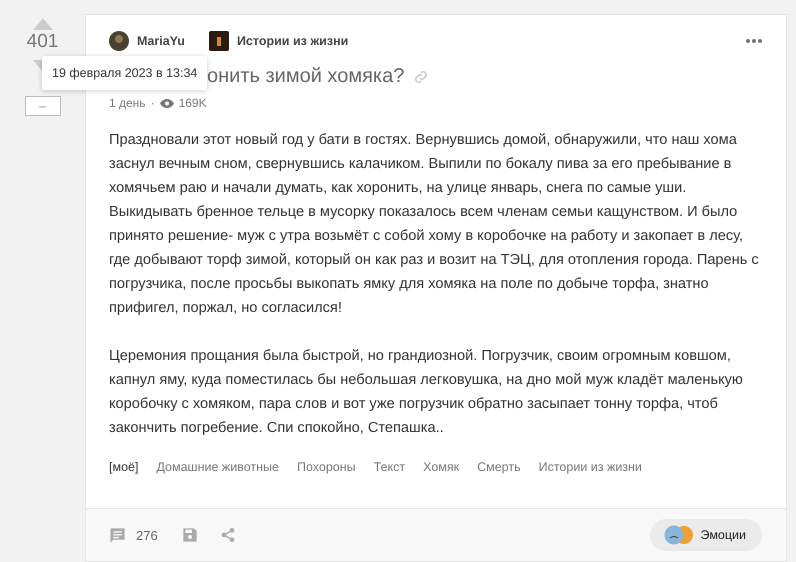 The image size is (796, 562). What do you see at coordinates (706, 535) in the screenshot?
I see `emotions-button: Эмоции` at bounding box center [706, 535].